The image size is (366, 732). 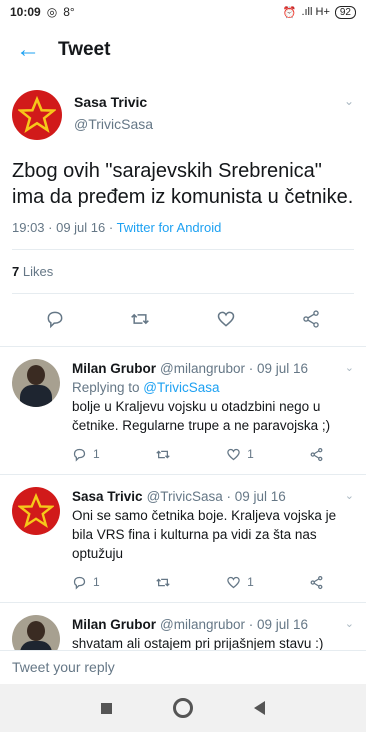 I want to click on tweet-meta: 19:03 · 09 jul 16 · Twitter for Android, so click(x=183, y=235).